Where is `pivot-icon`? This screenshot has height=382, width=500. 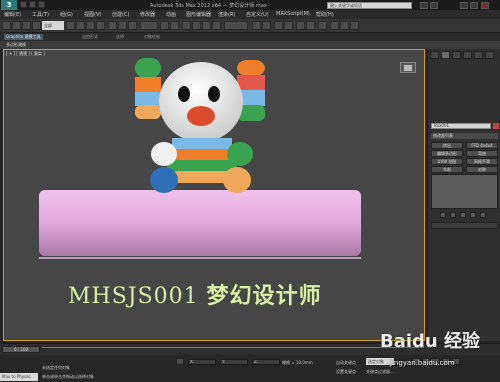 pivot-icon is located at coordinates (164, 25).